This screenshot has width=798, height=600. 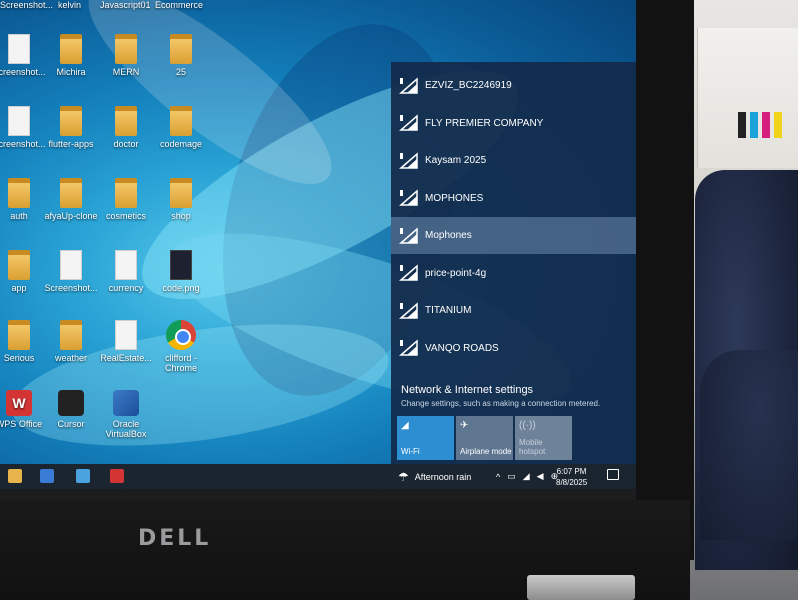 What do you see at coordinates (486, 451) in the screenshot?
I see `airplane-tile-label: Airplane mode` at bounding box center [486, 451].